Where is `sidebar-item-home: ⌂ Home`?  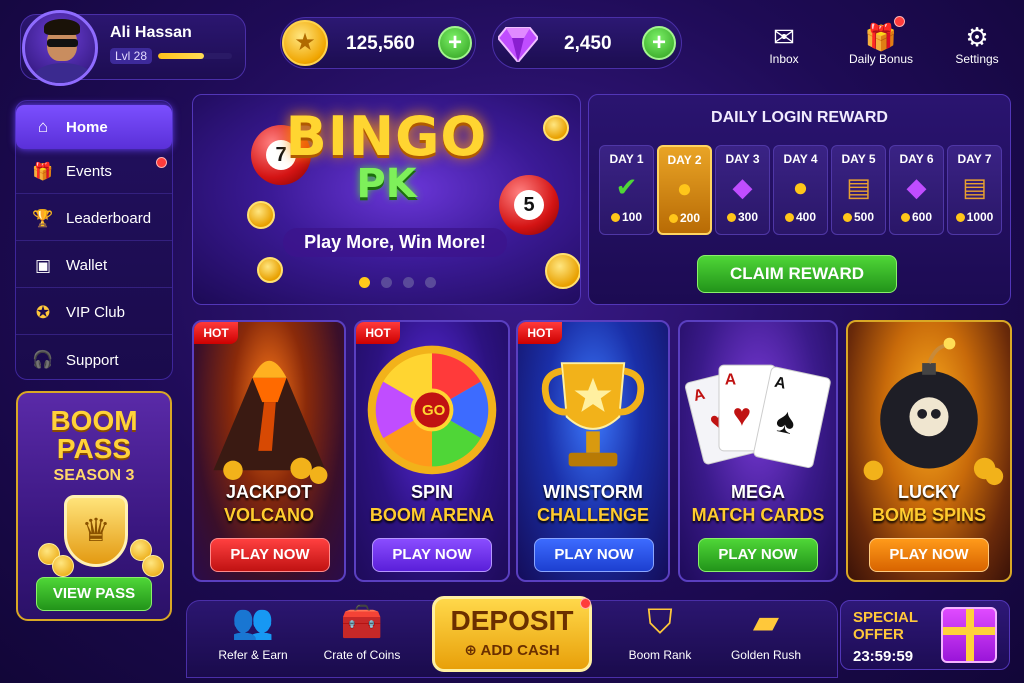 sidebar-item-home: ⌂ Home is located at coordinates (94, 127).